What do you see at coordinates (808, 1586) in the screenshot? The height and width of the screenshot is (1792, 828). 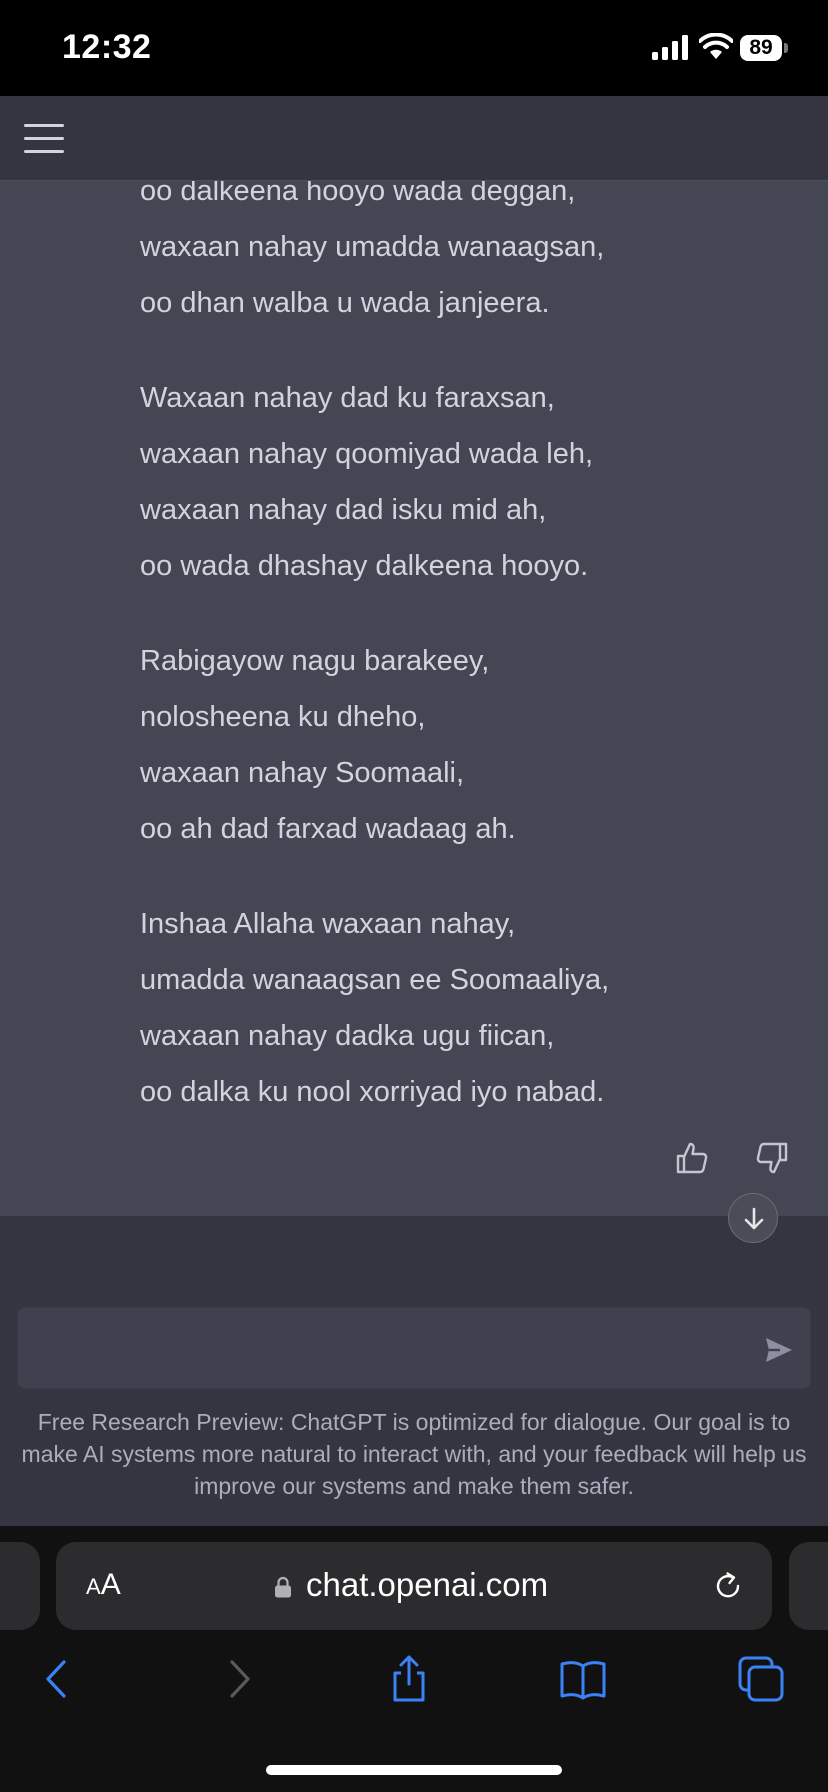 I see `next-tab-peek` at bounding box center [808, 1586].